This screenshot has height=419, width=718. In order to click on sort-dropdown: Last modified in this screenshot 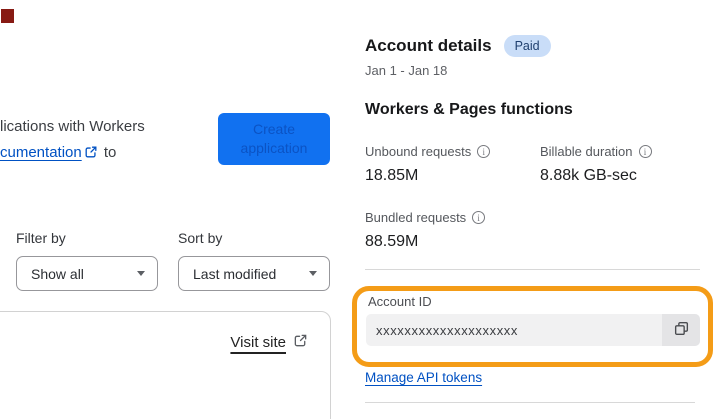, I will do `click(254, 273)`.